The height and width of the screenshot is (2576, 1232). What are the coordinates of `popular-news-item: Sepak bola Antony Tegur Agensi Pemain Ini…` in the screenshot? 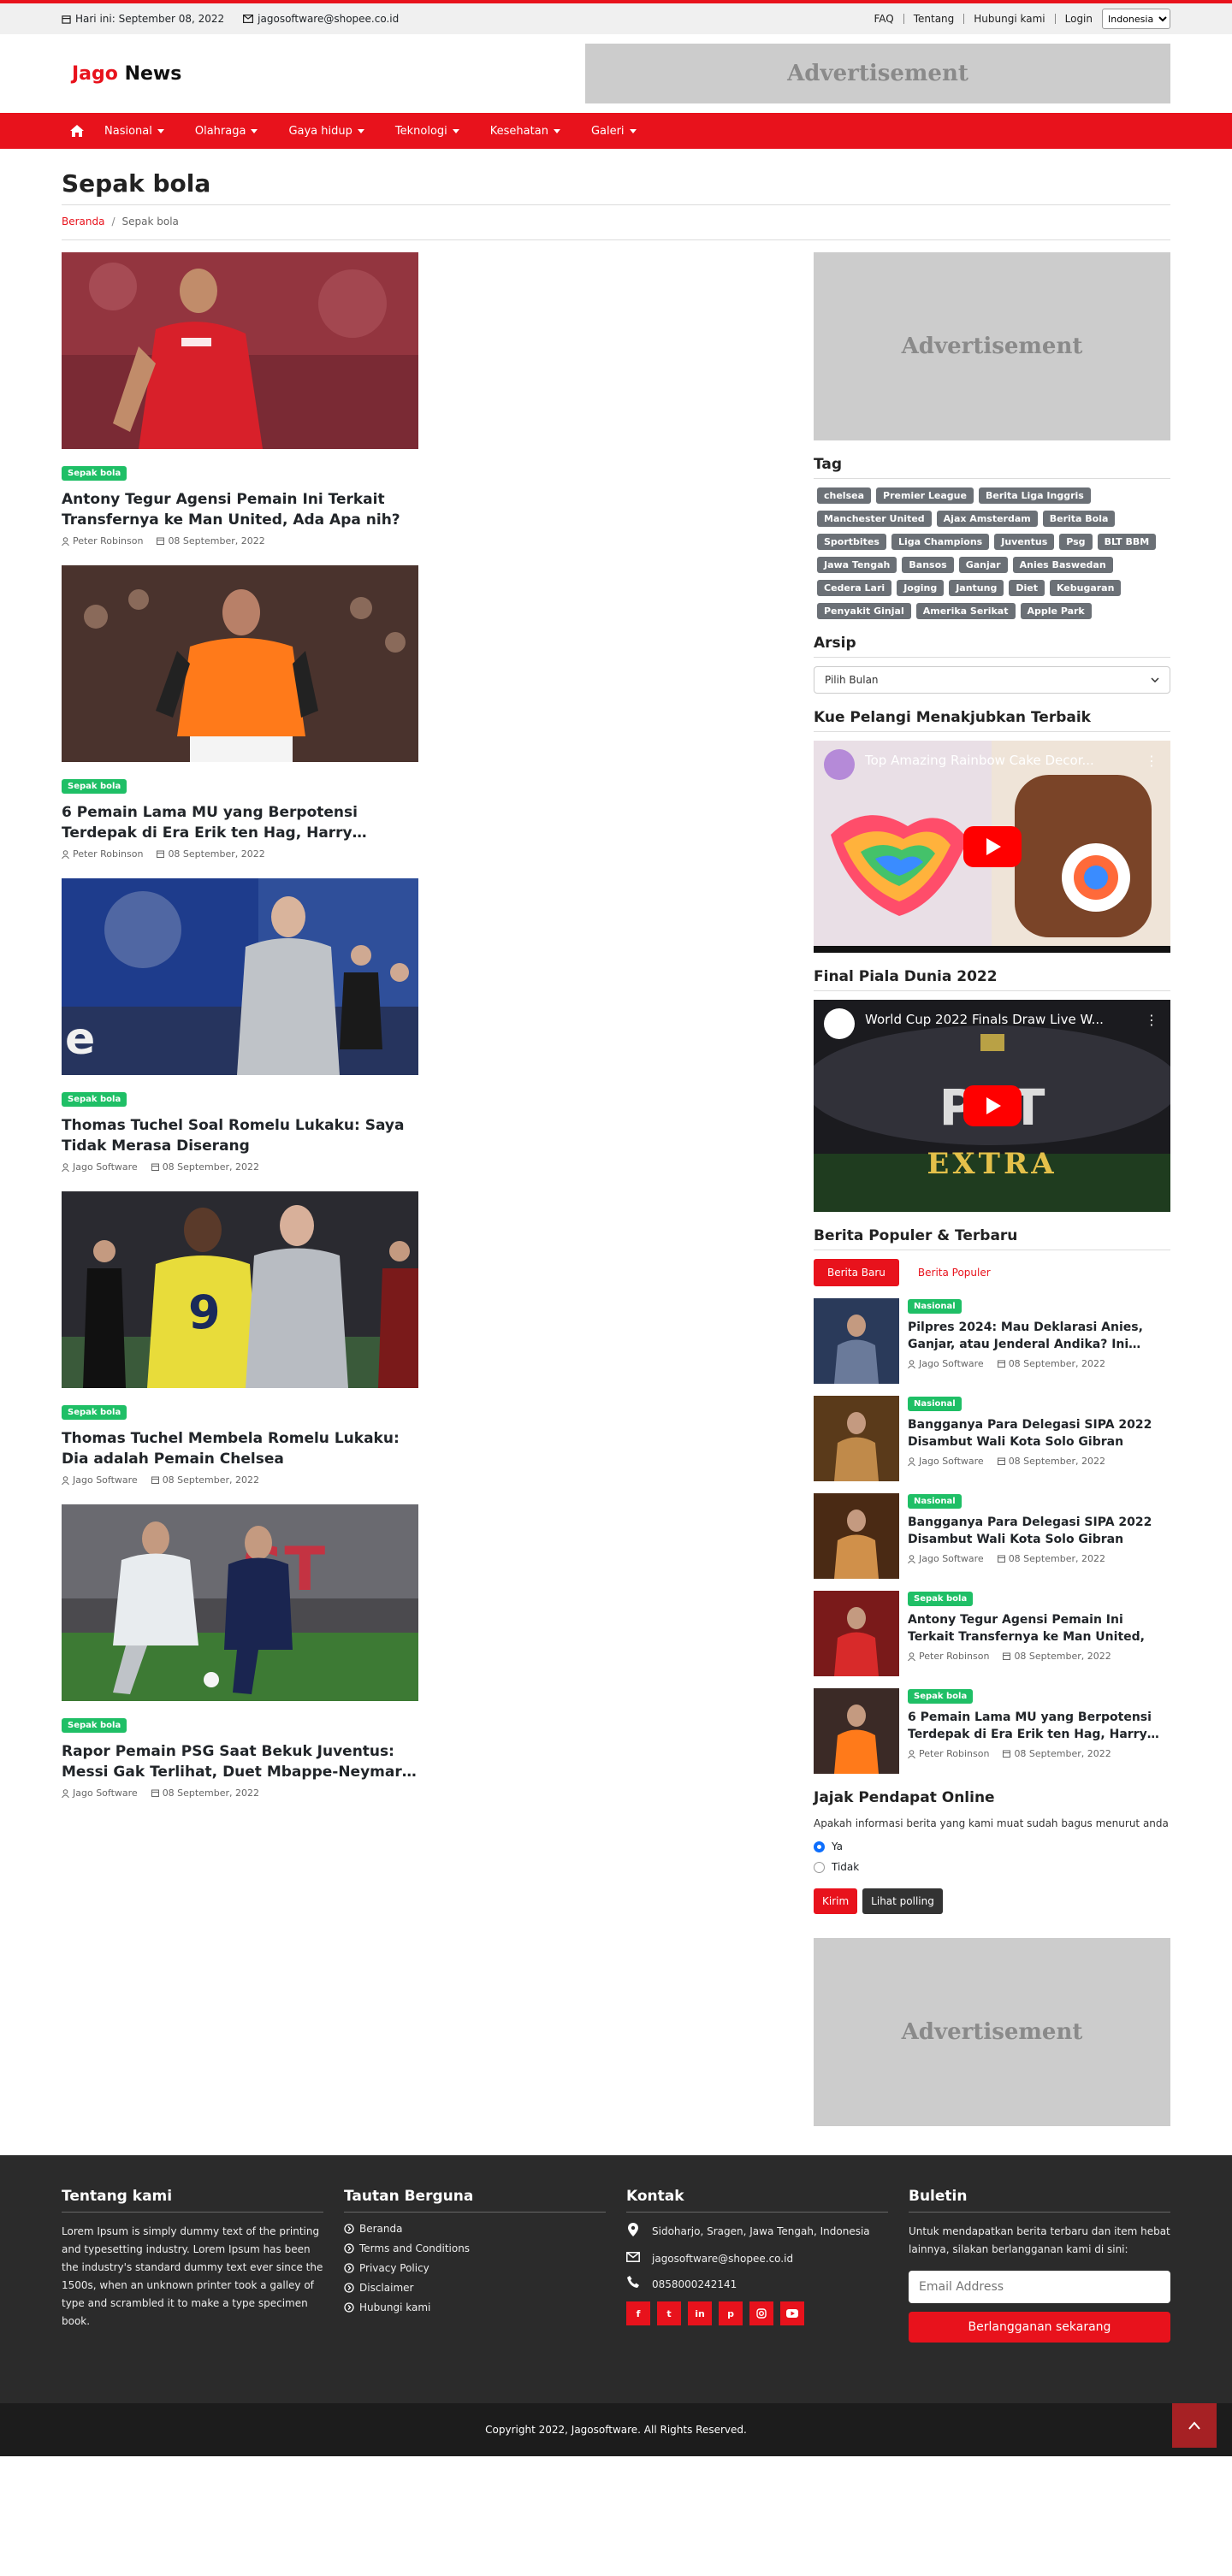 It's located at (992, 1633).